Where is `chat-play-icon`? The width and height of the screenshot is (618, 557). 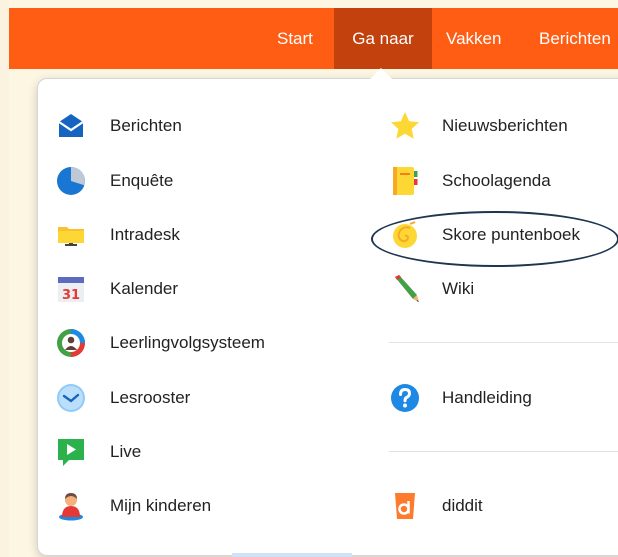
chat-play-icon is located at coordinates (71, 452).